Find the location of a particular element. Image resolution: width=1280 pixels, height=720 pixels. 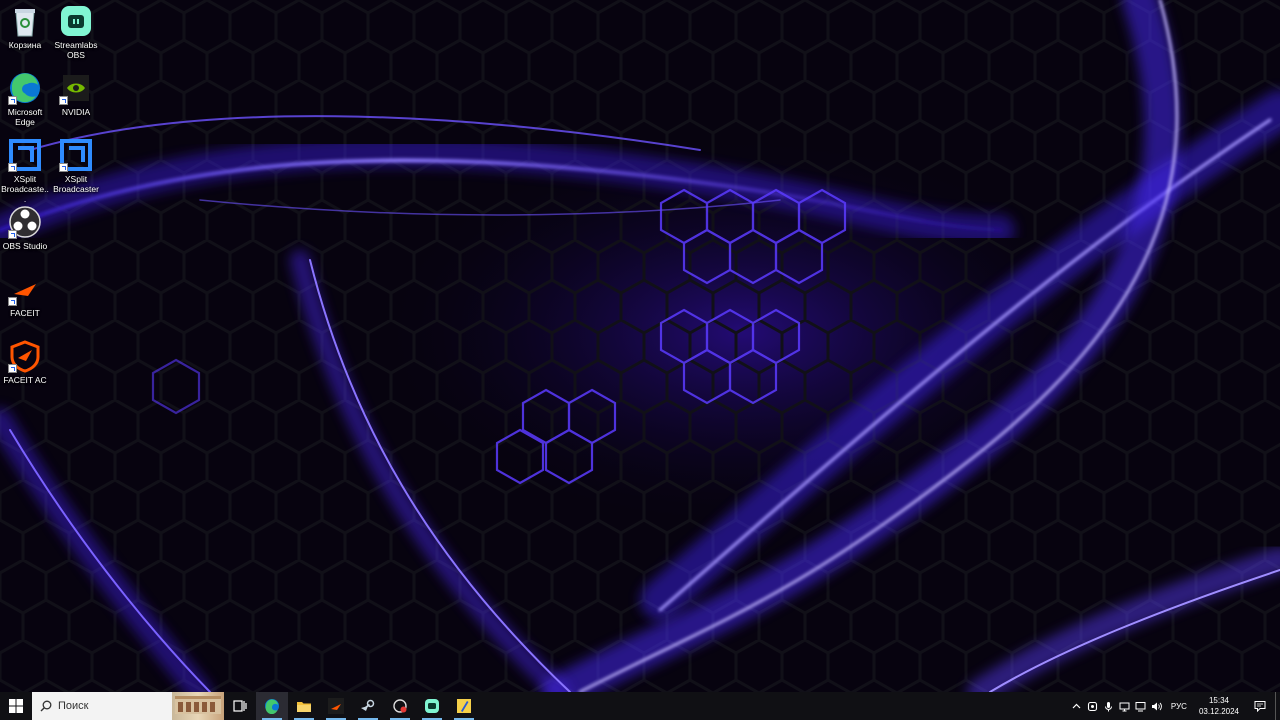

file-explorer-icon is located at coordinates (304, 707).